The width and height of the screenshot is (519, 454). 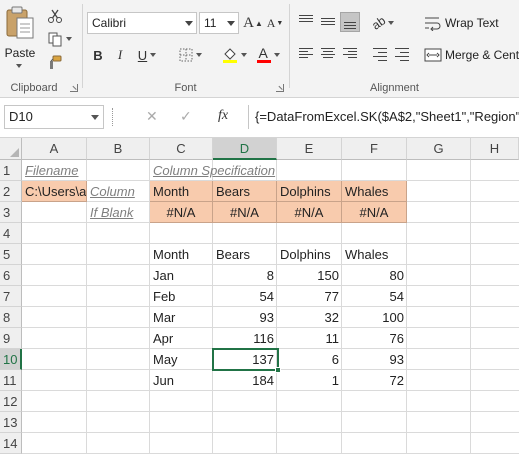 I want to click on row-header-3: 3, so click(x=11, y=212).